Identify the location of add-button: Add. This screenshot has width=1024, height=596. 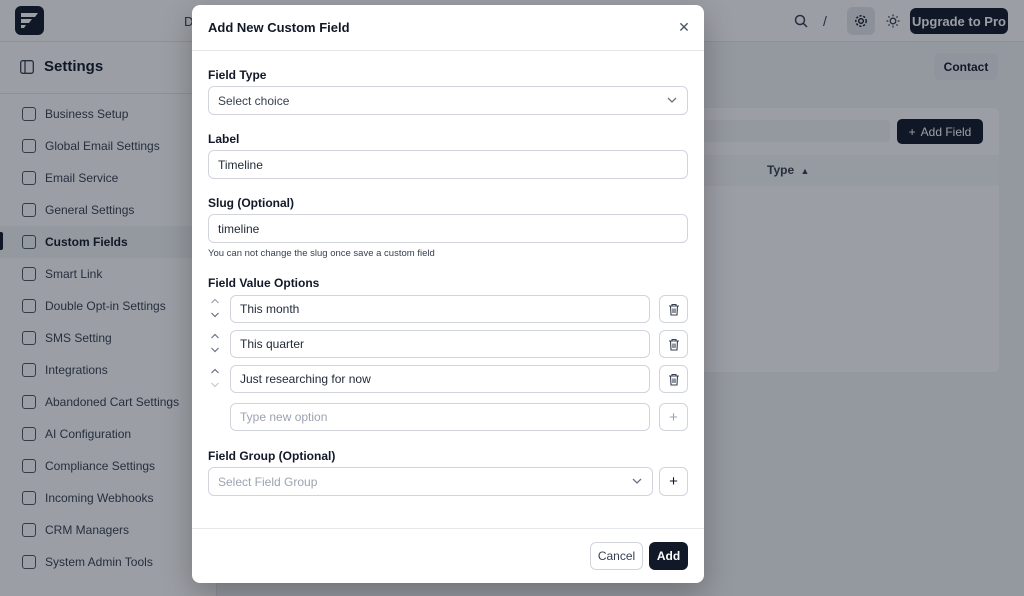
(668, 556).